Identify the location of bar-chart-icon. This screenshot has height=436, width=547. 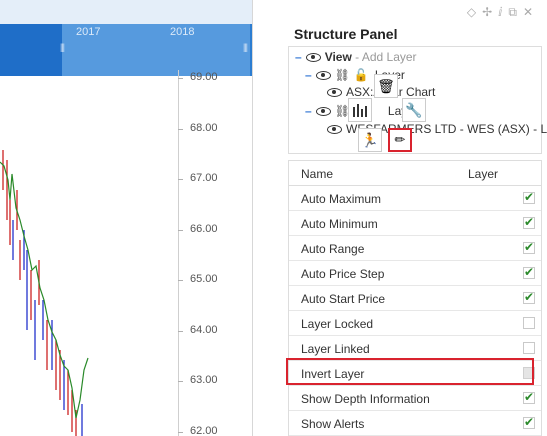
(360, 110).